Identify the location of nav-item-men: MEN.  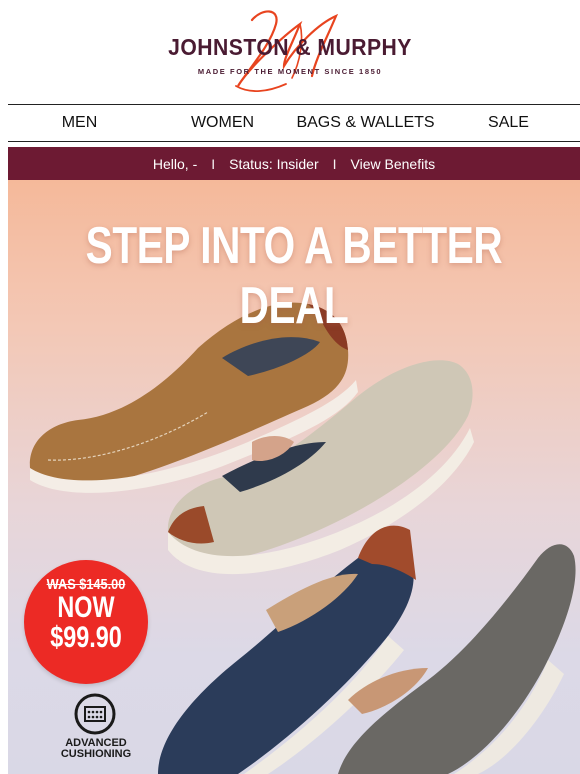
(79, 123).